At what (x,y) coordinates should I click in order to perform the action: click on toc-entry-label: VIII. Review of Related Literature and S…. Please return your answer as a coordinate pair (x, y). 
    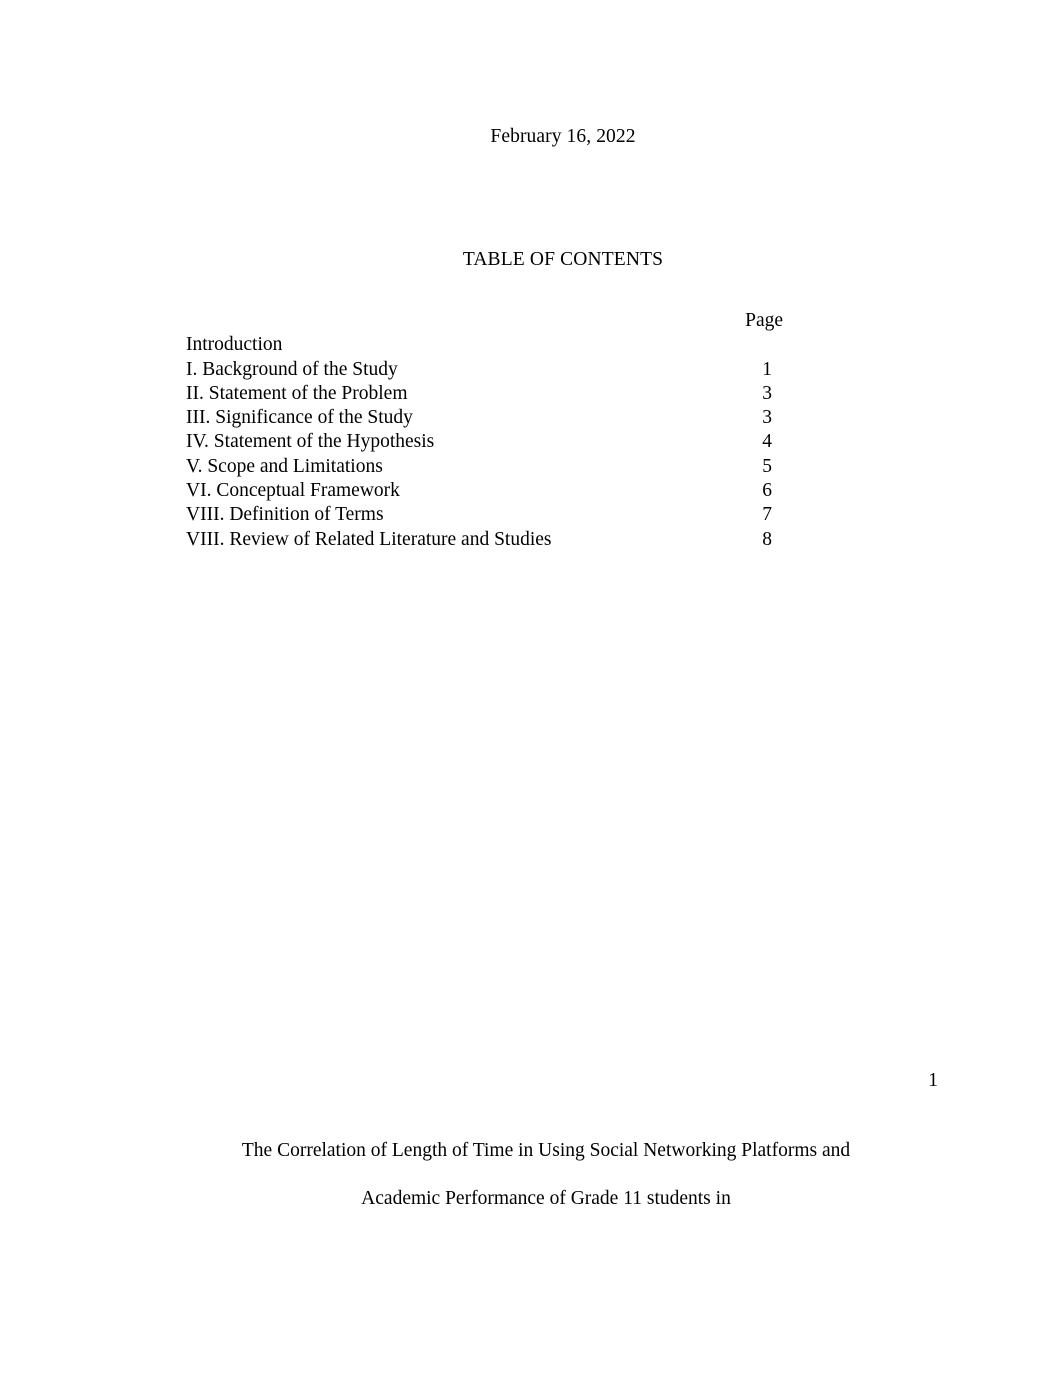
    Looking at the image, I should click on (369, 539).